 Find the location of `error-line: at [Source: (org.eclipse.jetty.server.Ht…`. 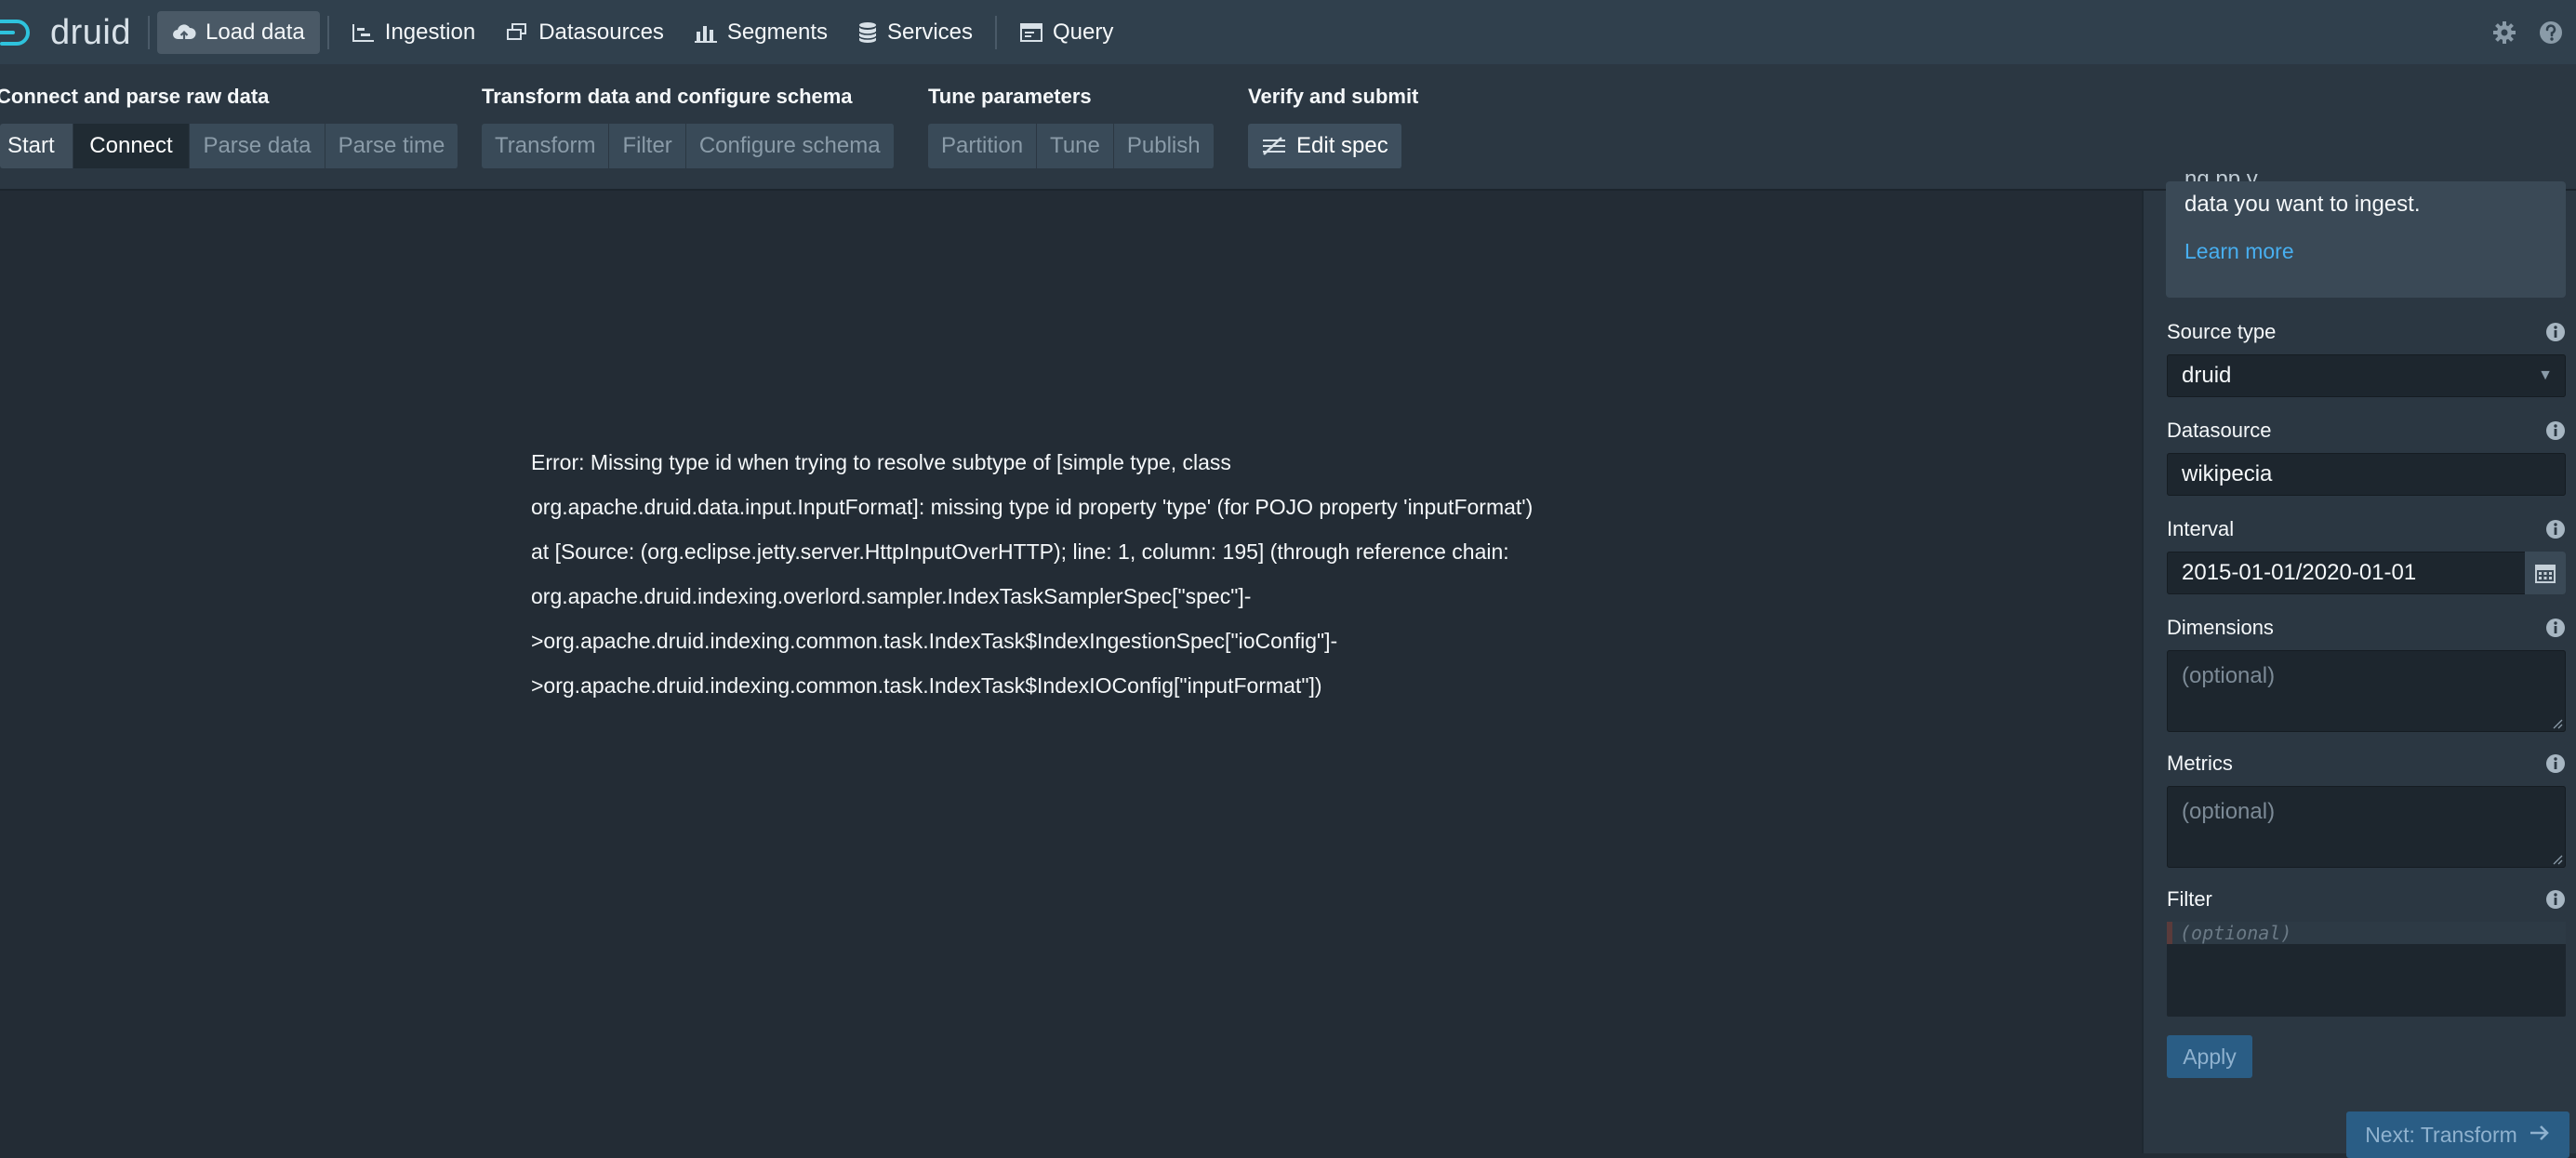

error-line: at [Source: (org.eclipse.jetty.server.Ht… is located at coordinates (1020, 551).